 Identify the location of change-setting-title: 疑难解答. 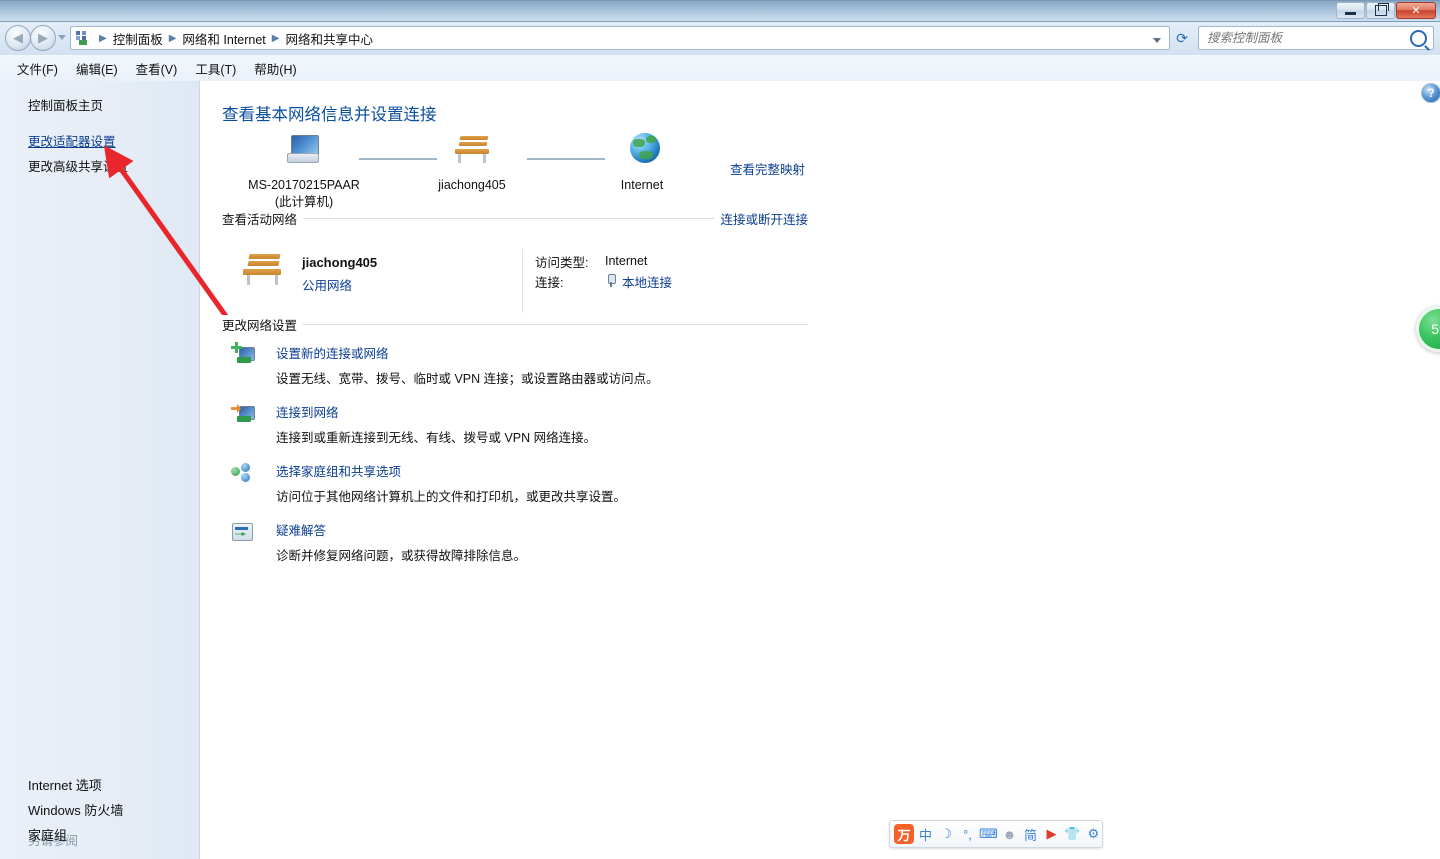
(553, 529).